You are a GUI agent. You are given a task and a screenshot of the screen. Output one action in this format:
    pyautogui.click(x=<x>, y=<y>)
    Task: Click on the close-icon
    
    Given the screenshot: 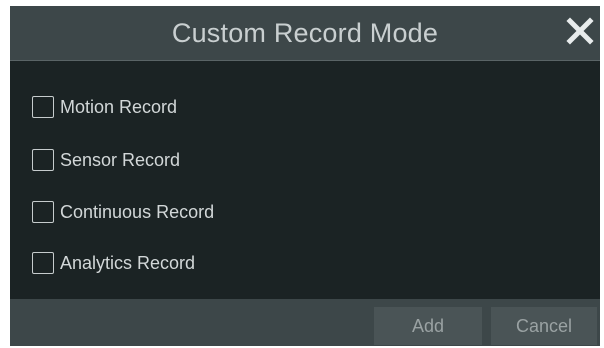 What is the action you would take?
    pyautogui.click(x=580, y=32)
    